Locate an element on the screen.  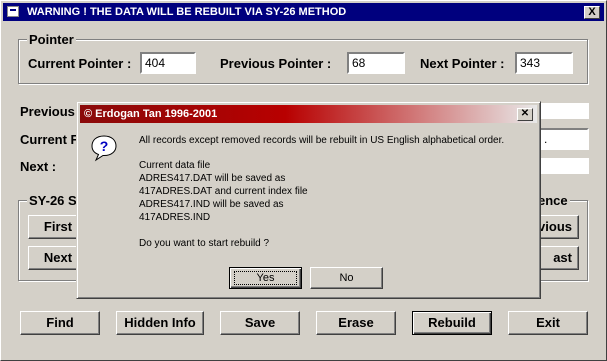
rebuild-button: Rebuild is located at coordinates (452, 323).